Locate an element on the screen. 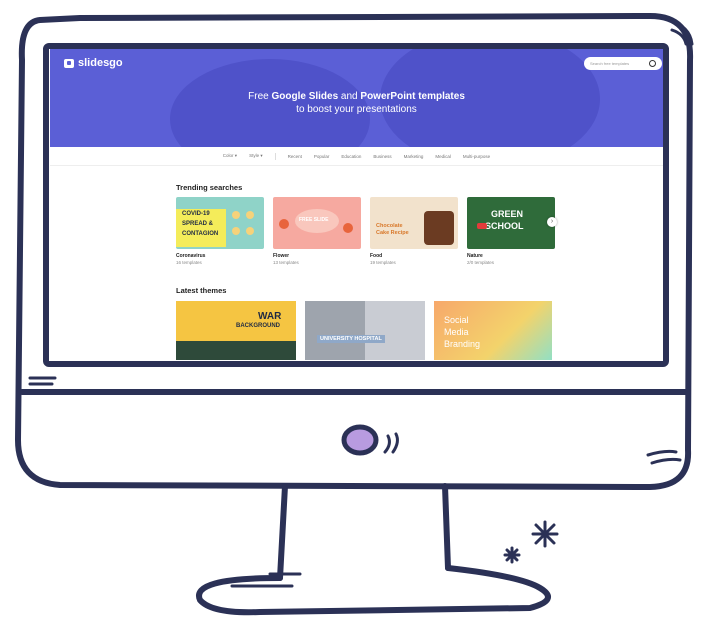 The image size is (707, 619). card-count: 13 templates is located at coordinates (286, 262).